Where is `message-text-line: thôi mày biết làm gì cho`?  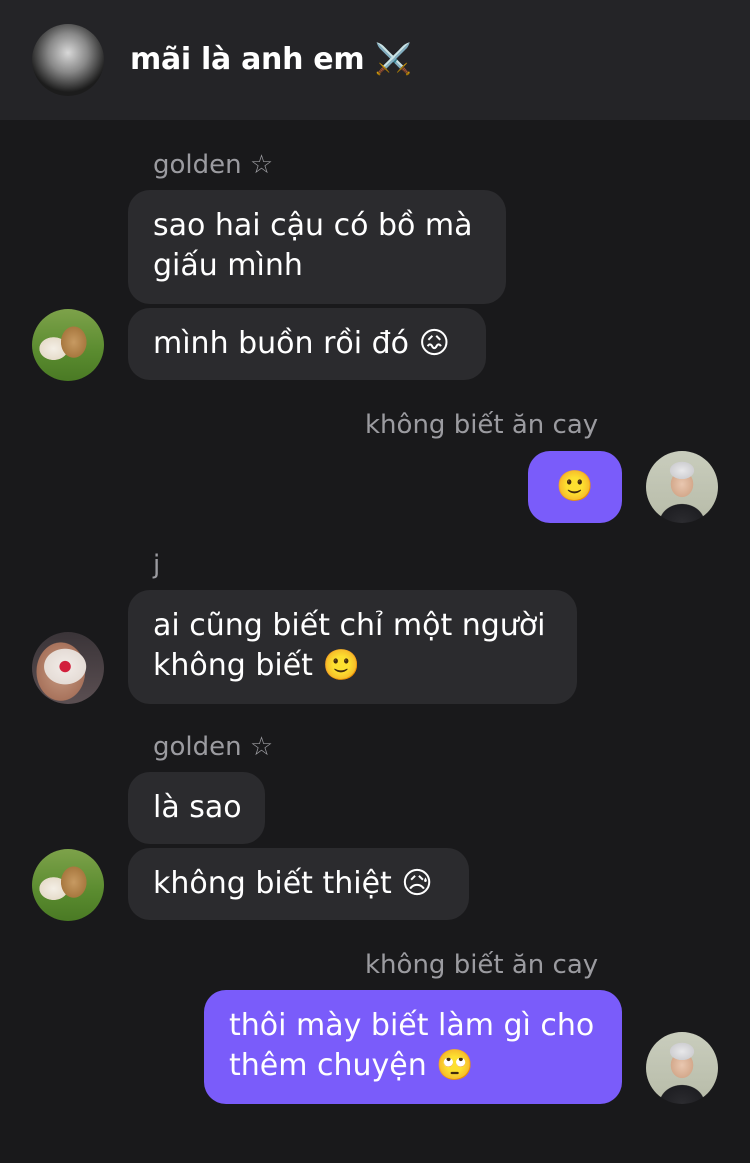 message-text-line: thôi mày biết làm gì cho is located at coordinates (412, 1025).